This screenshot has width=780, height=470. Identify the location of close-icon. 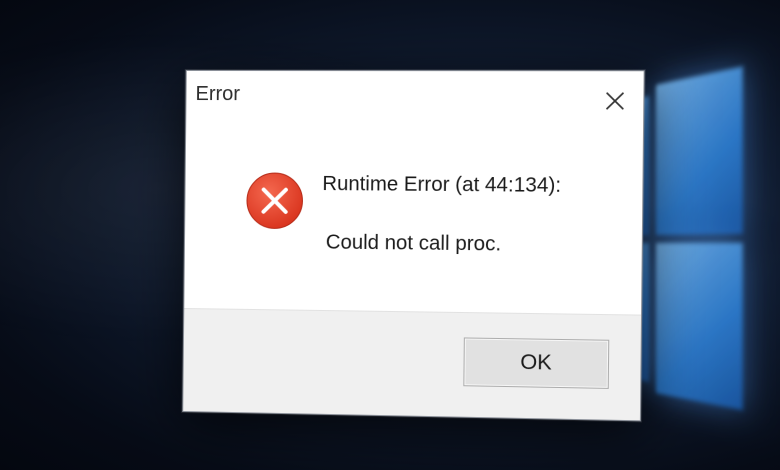
(614, 101).